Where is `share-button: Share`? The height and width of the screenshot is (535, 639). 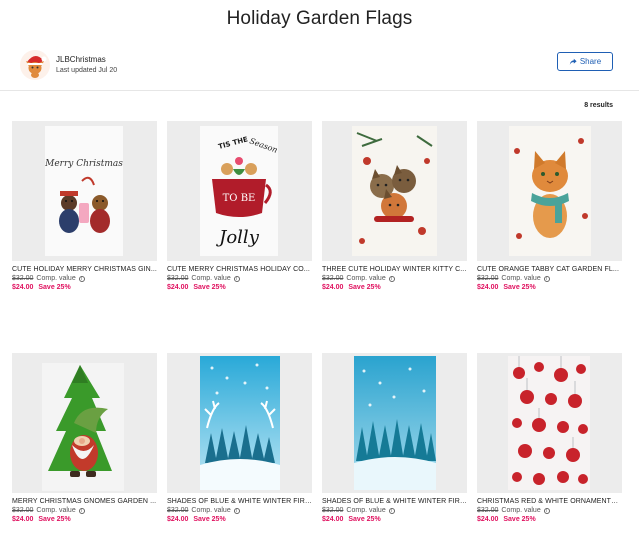
share-button: Share is located at coordinates (585, 61).